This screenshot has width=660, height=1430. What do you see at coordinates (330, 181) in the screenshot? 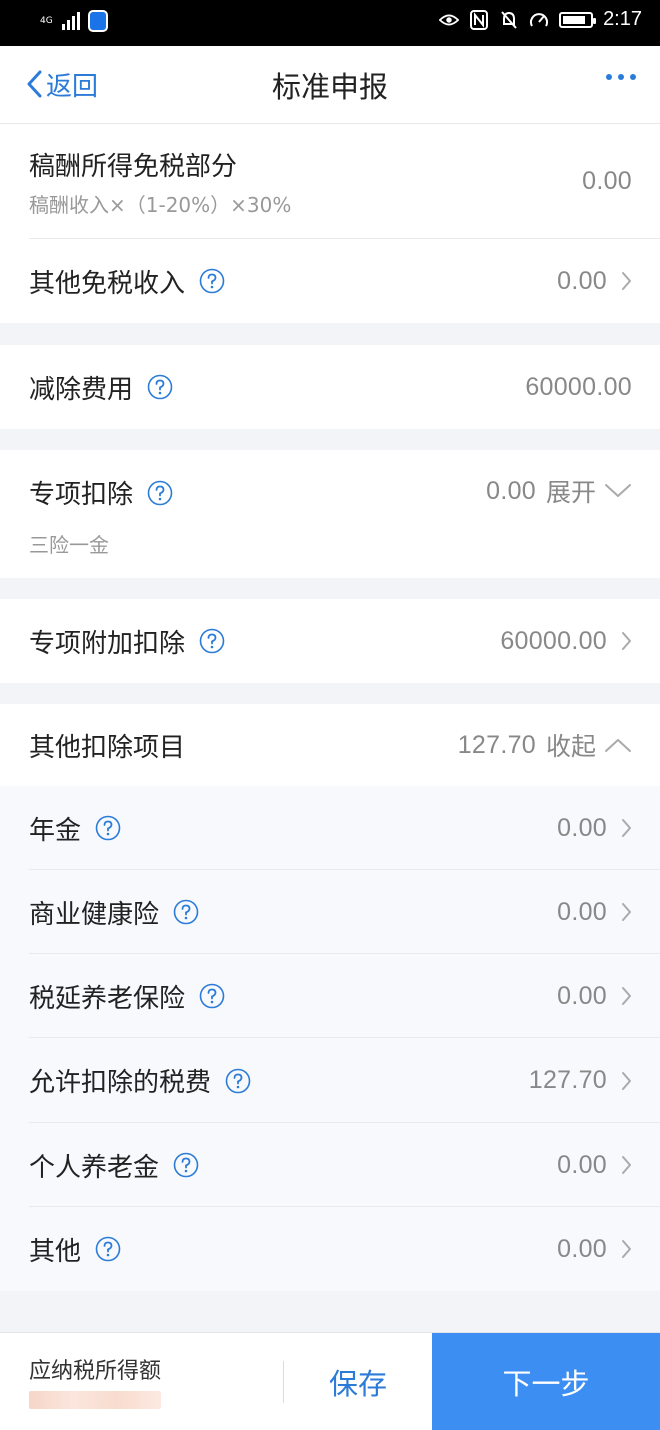
I see `remuneration-exempt-row: 稿酬所得免税部分 稿酬收入×（1-20%）×30% 0.00` at bounding box center [330, 181].